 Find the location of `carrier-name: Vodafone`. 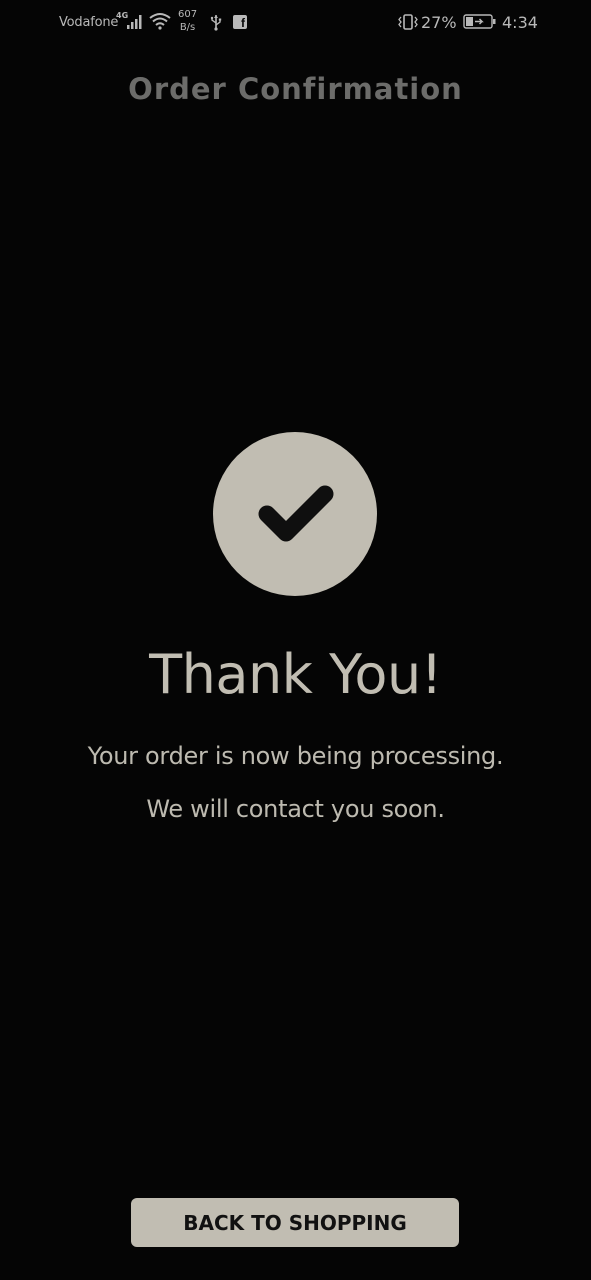

carrier-name: Vodafone is located at coordinates (89, 22).